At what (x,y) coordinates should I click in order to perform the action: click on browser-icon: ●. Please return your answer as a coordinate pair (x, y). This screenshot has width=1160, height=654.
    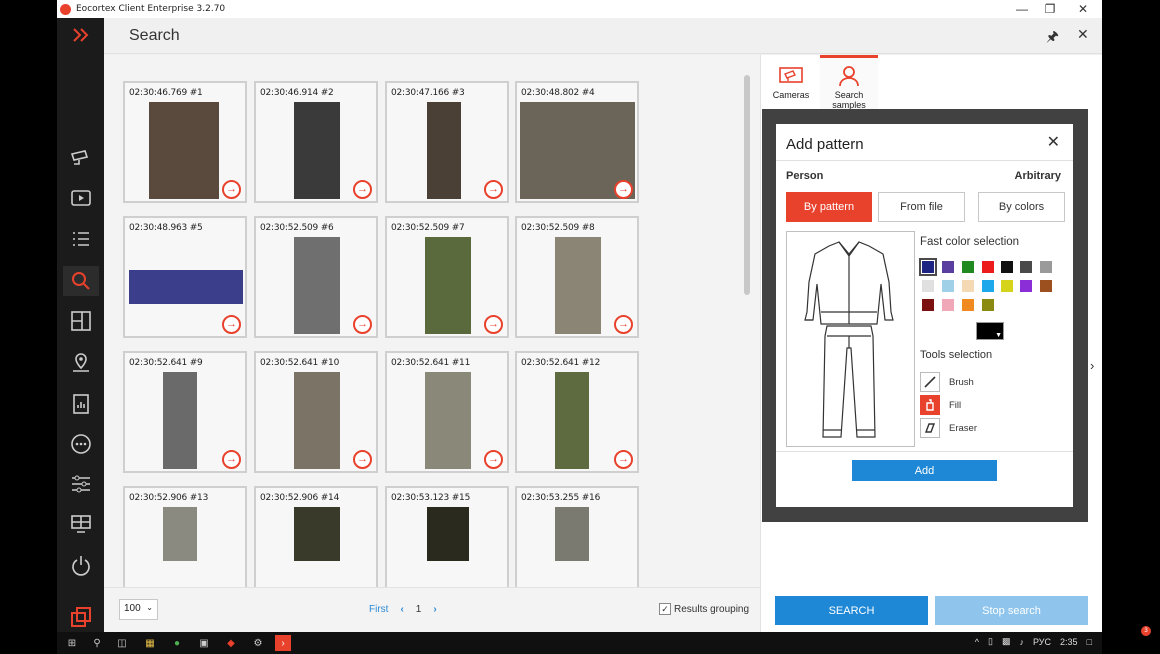
    Looking at the image, I should click on (177, 643).